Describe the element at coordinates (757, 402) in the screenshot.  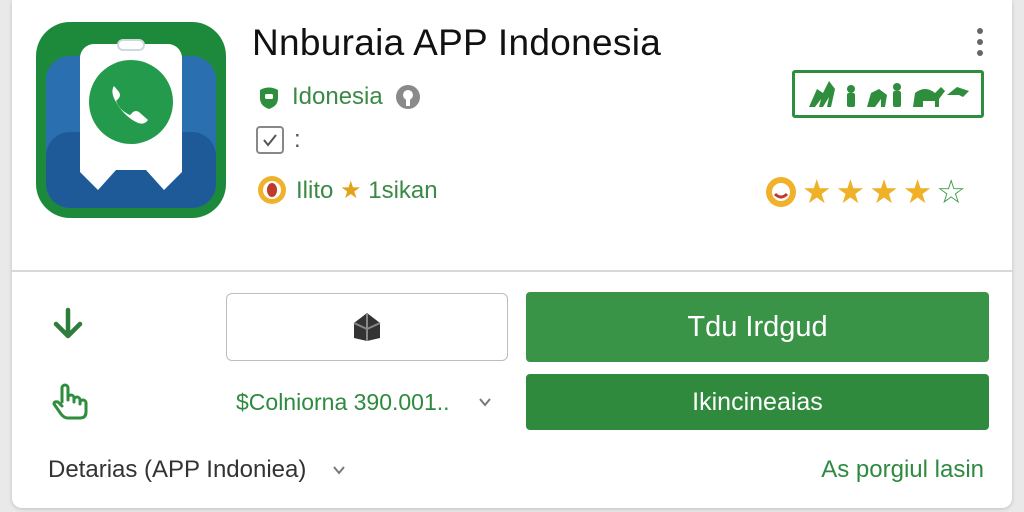
I see `secondary-action-button: Ikincineaias` at that location.